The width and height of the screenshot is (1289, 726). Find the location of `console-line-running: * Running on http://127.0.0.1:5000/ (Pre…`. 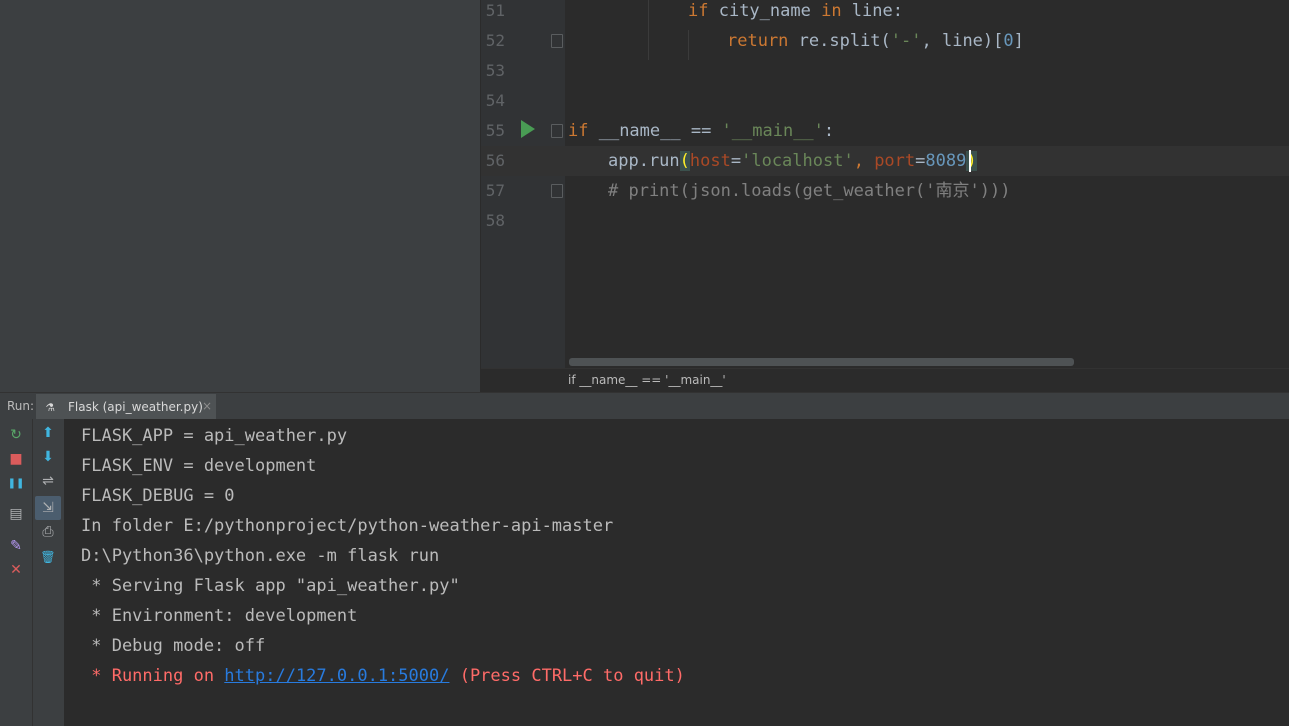

console-line-running: * Running on http://127.0.0.1:5000/ (Pre… is located at coordinates (383, 676).